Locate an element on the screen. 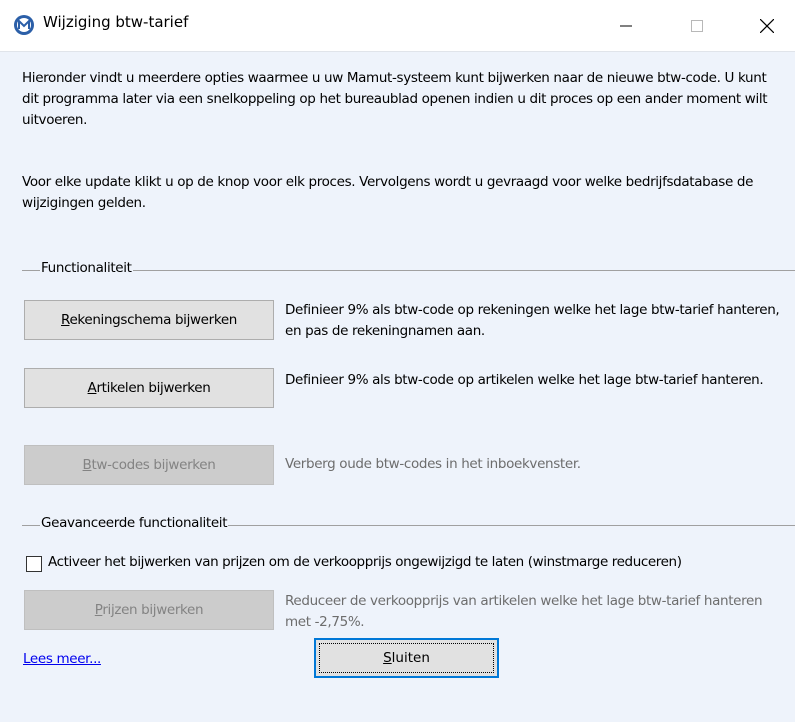  close-icon is located at coordinates (767, 25).